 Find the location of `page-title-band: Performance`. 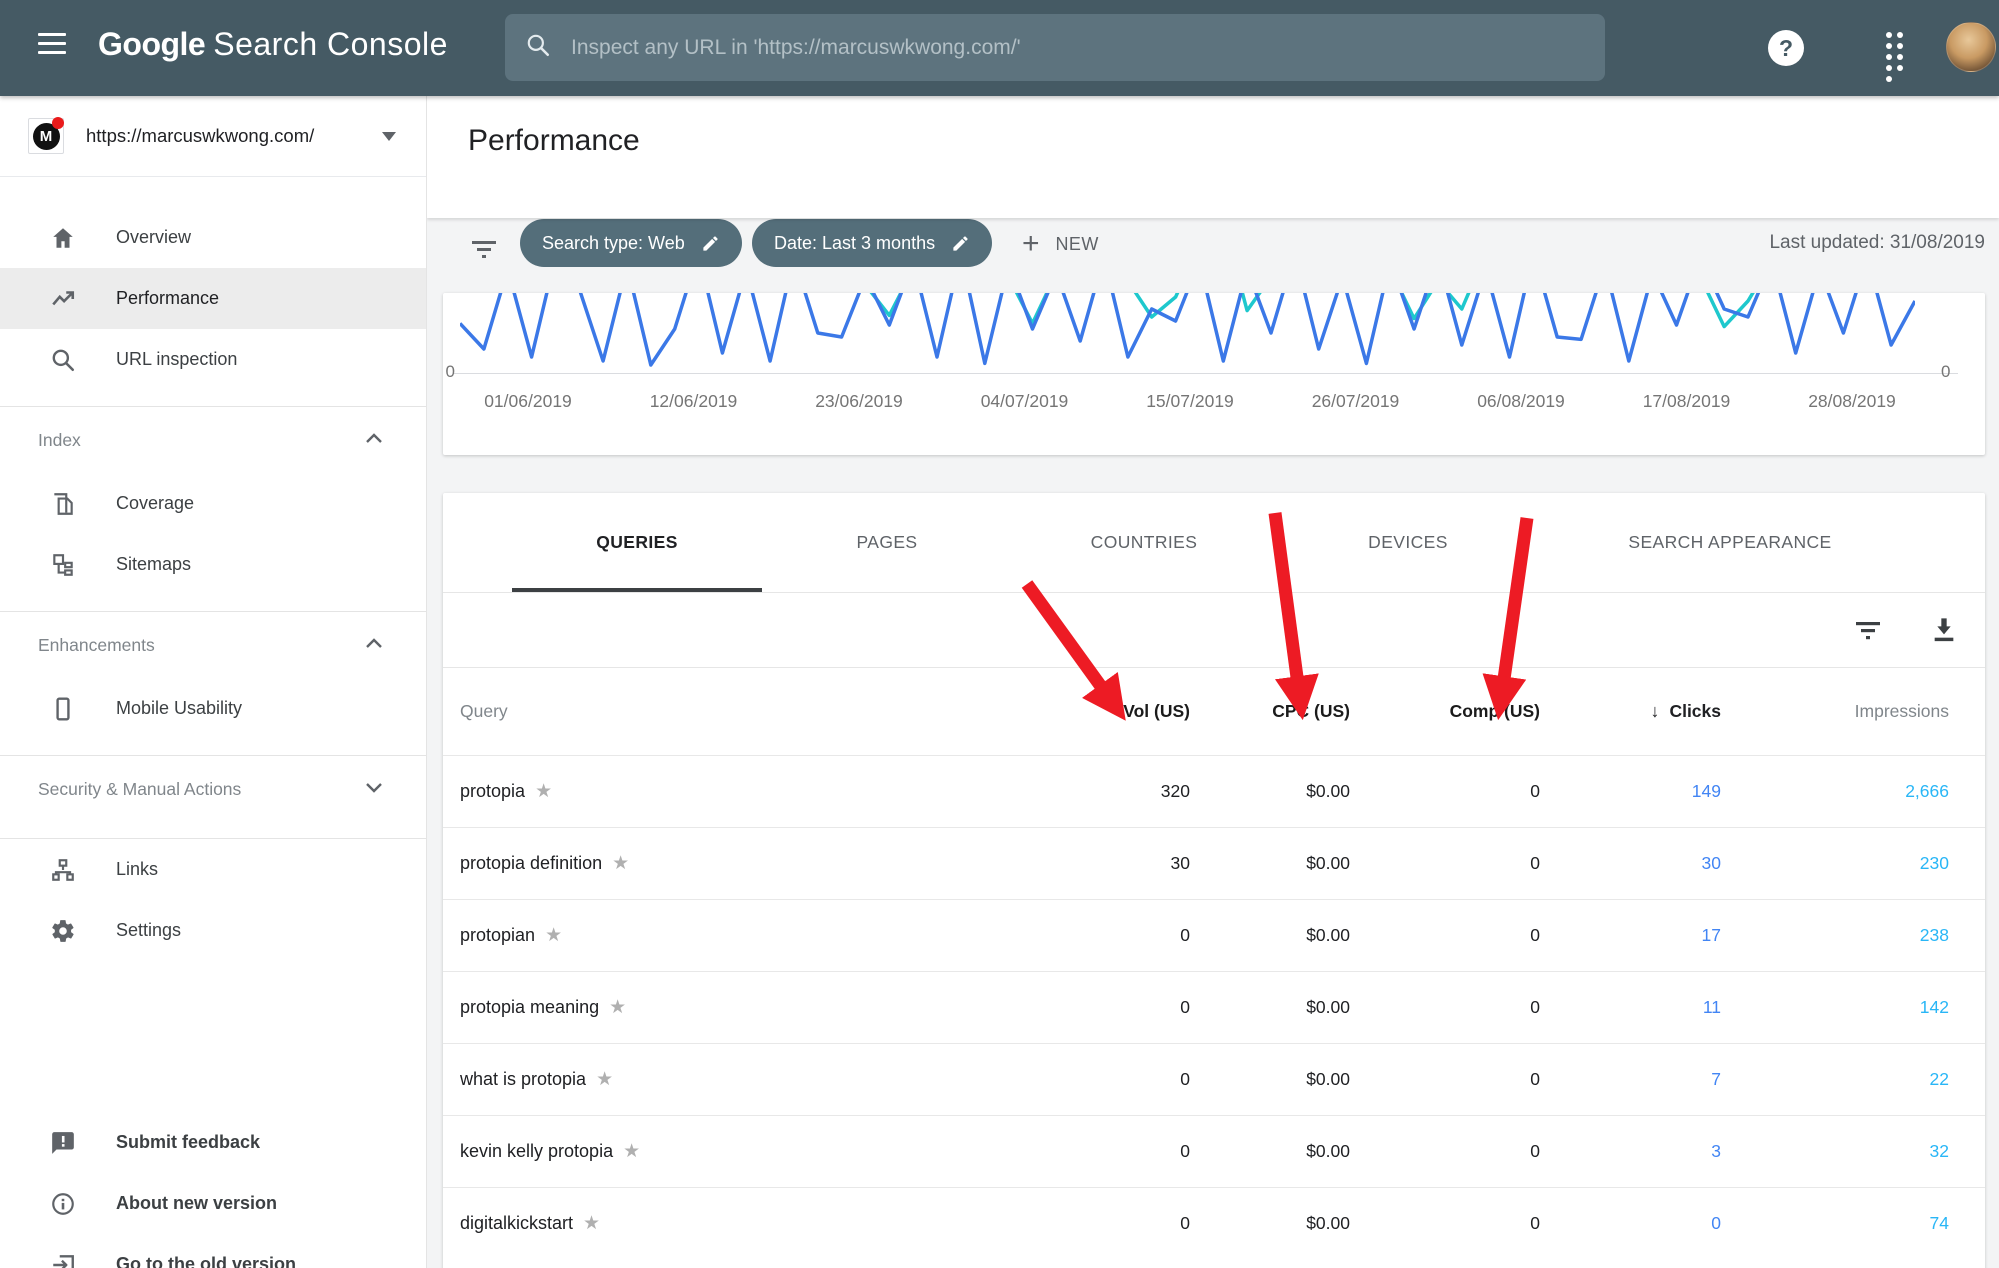

page-title-band: Performance is located at coordinates (1213, 157).